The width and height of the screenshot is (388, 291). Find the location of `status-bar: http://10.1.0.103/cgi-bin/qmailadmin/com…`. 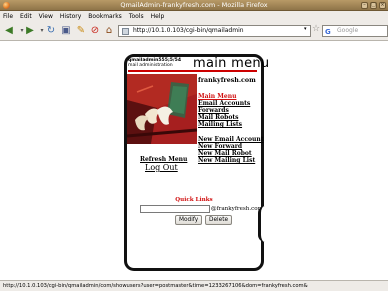

status-bar: http://10.1.0.103/cgi-bin/qmailadmin/com… is located at coordinates (194, 285).